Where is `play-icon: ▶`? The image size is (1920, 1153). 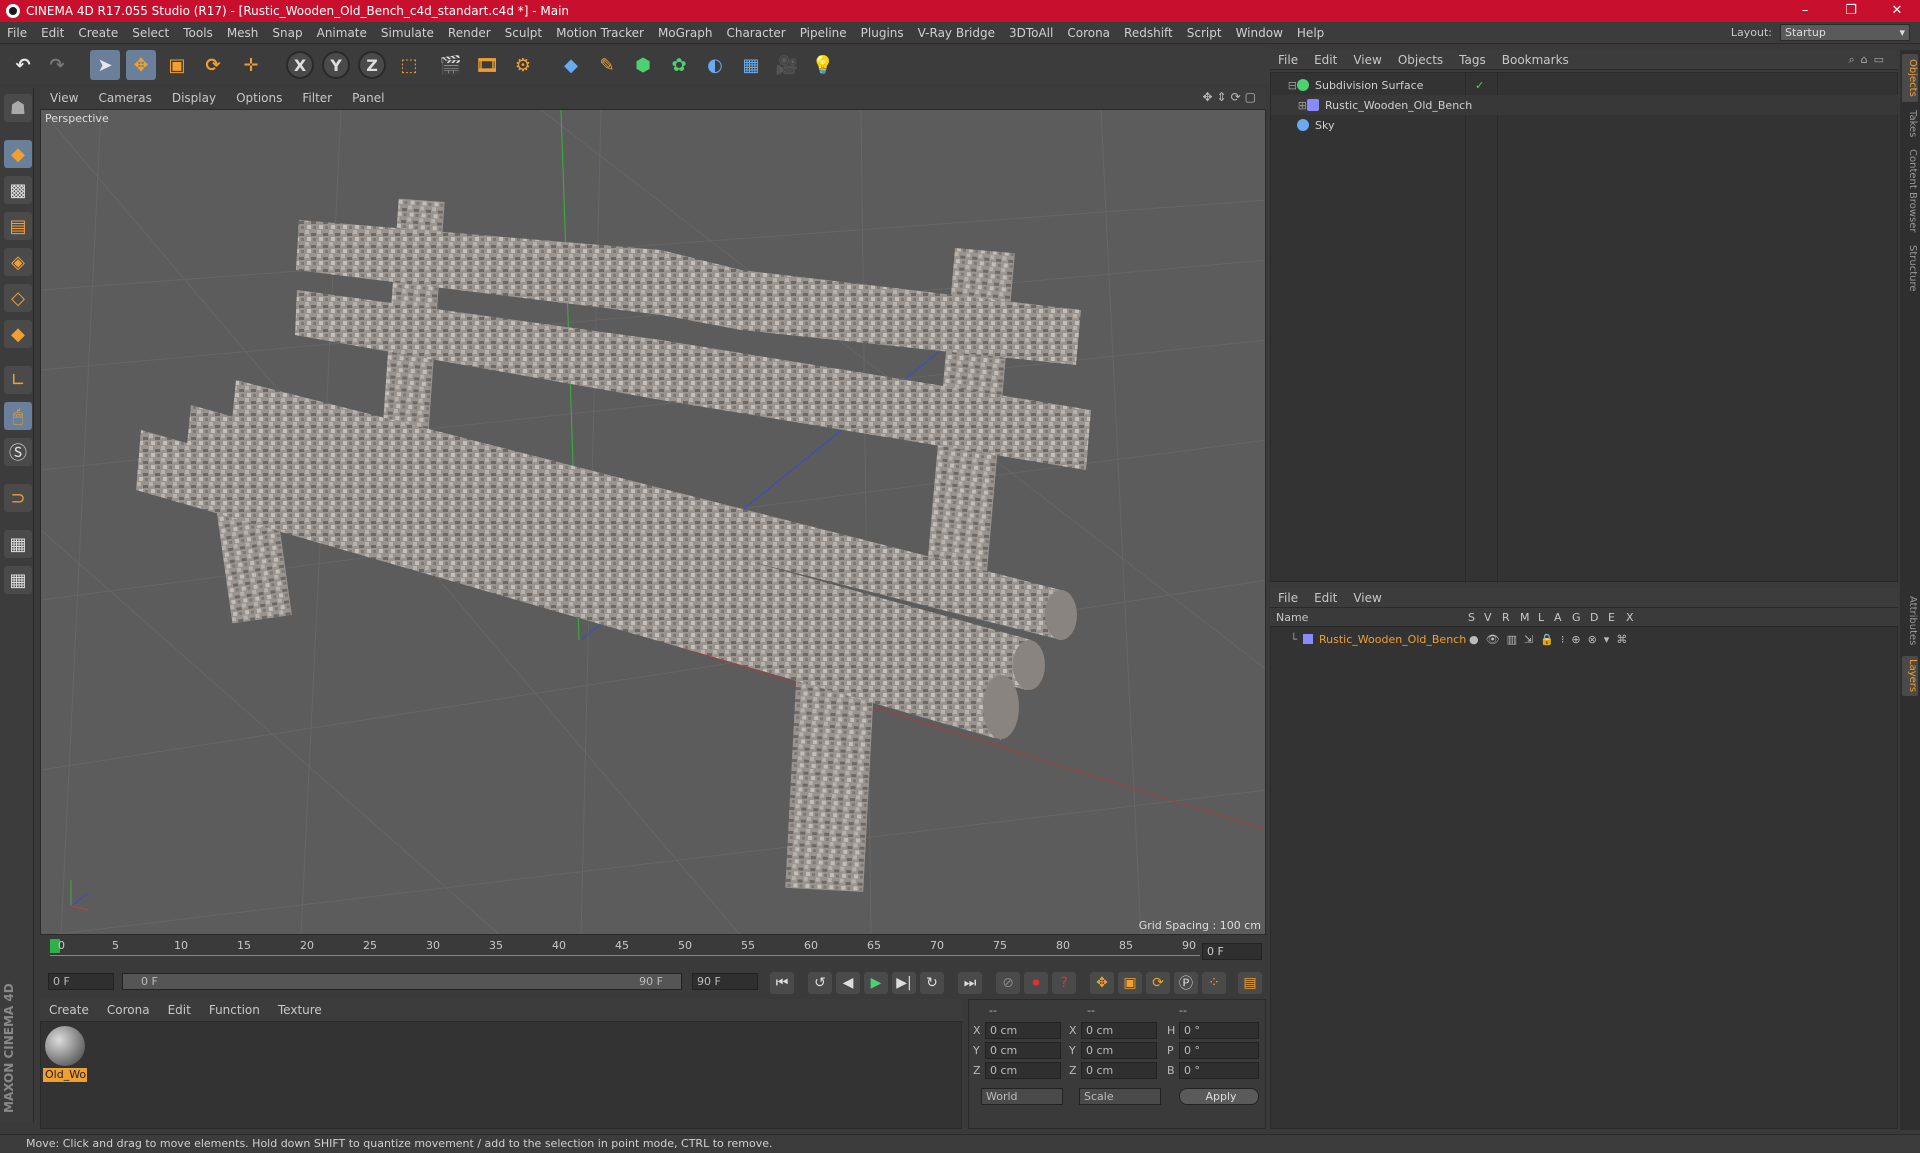 play-icon: ▶ is located at coordinates (876, 983).